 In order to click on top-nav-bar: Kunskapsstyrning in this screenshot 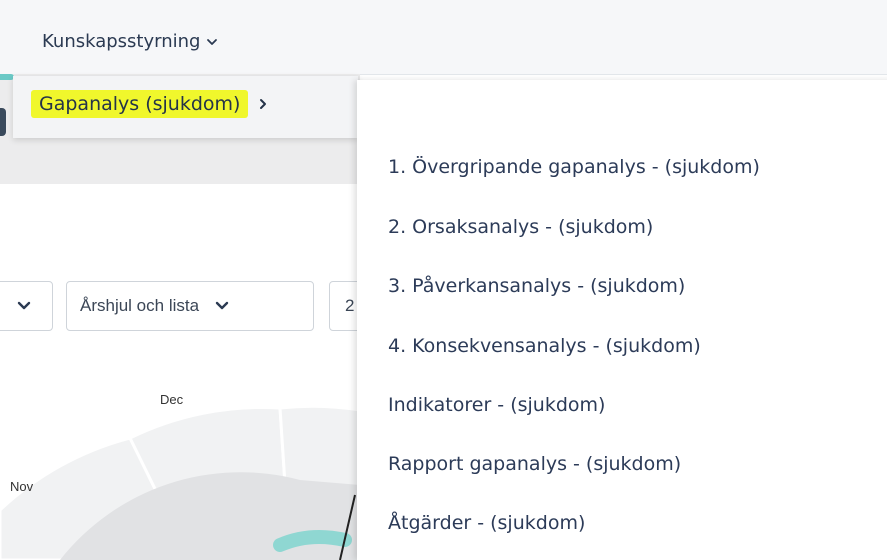, I will do `click(443, 37)`.